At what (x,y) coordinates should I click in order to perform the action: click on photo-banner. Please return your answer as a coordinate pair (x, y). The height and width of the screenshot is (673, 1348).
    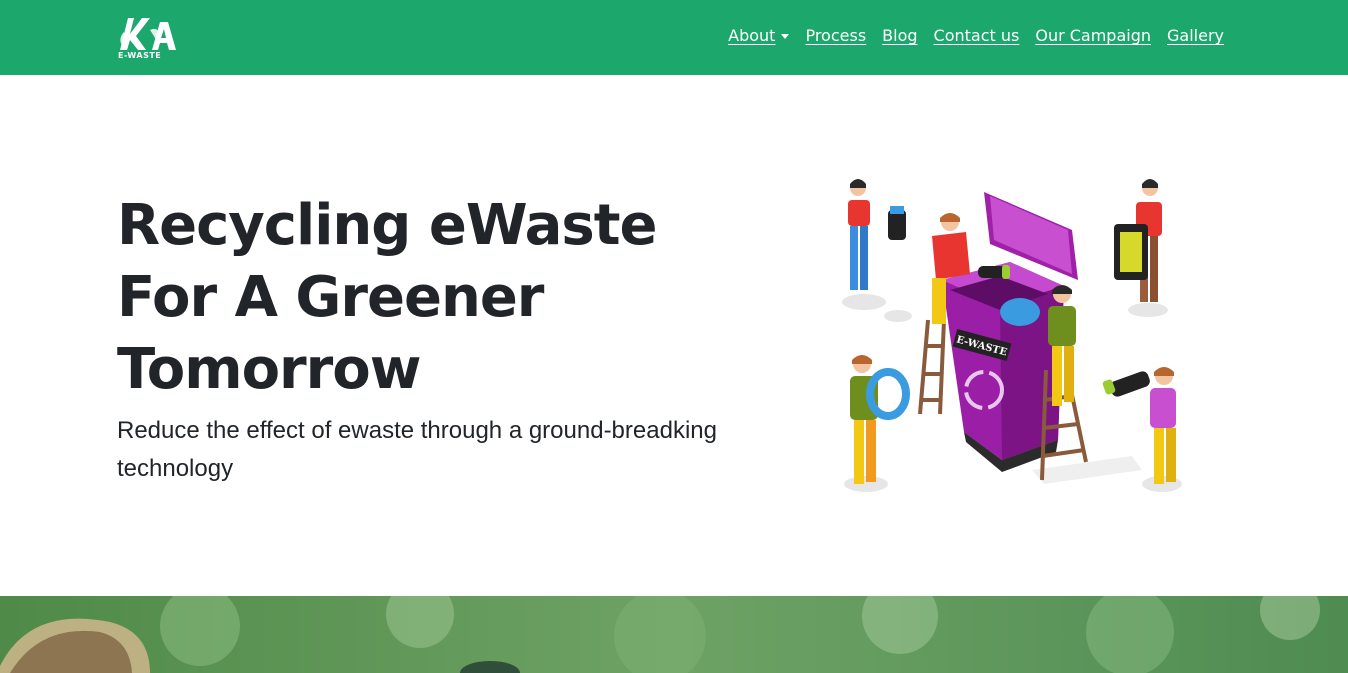
    Looking at the image, I should click on (674, 634).